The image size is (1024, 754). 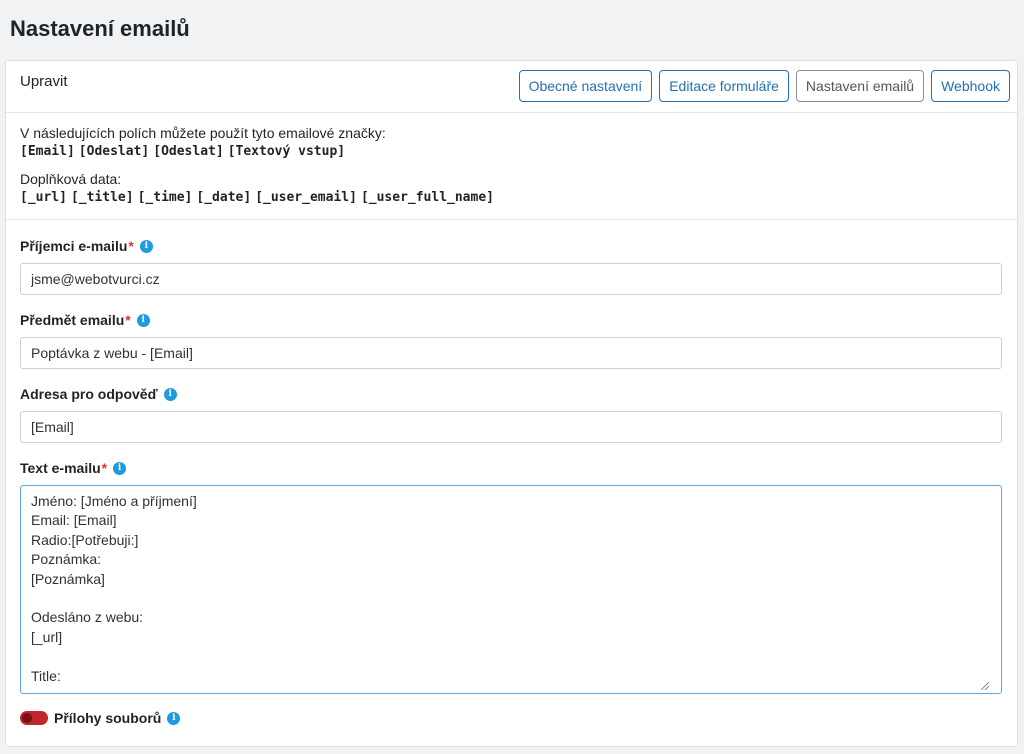 I want to click on extra-data-label: Doplňková data:, so click(x=71, y=179).